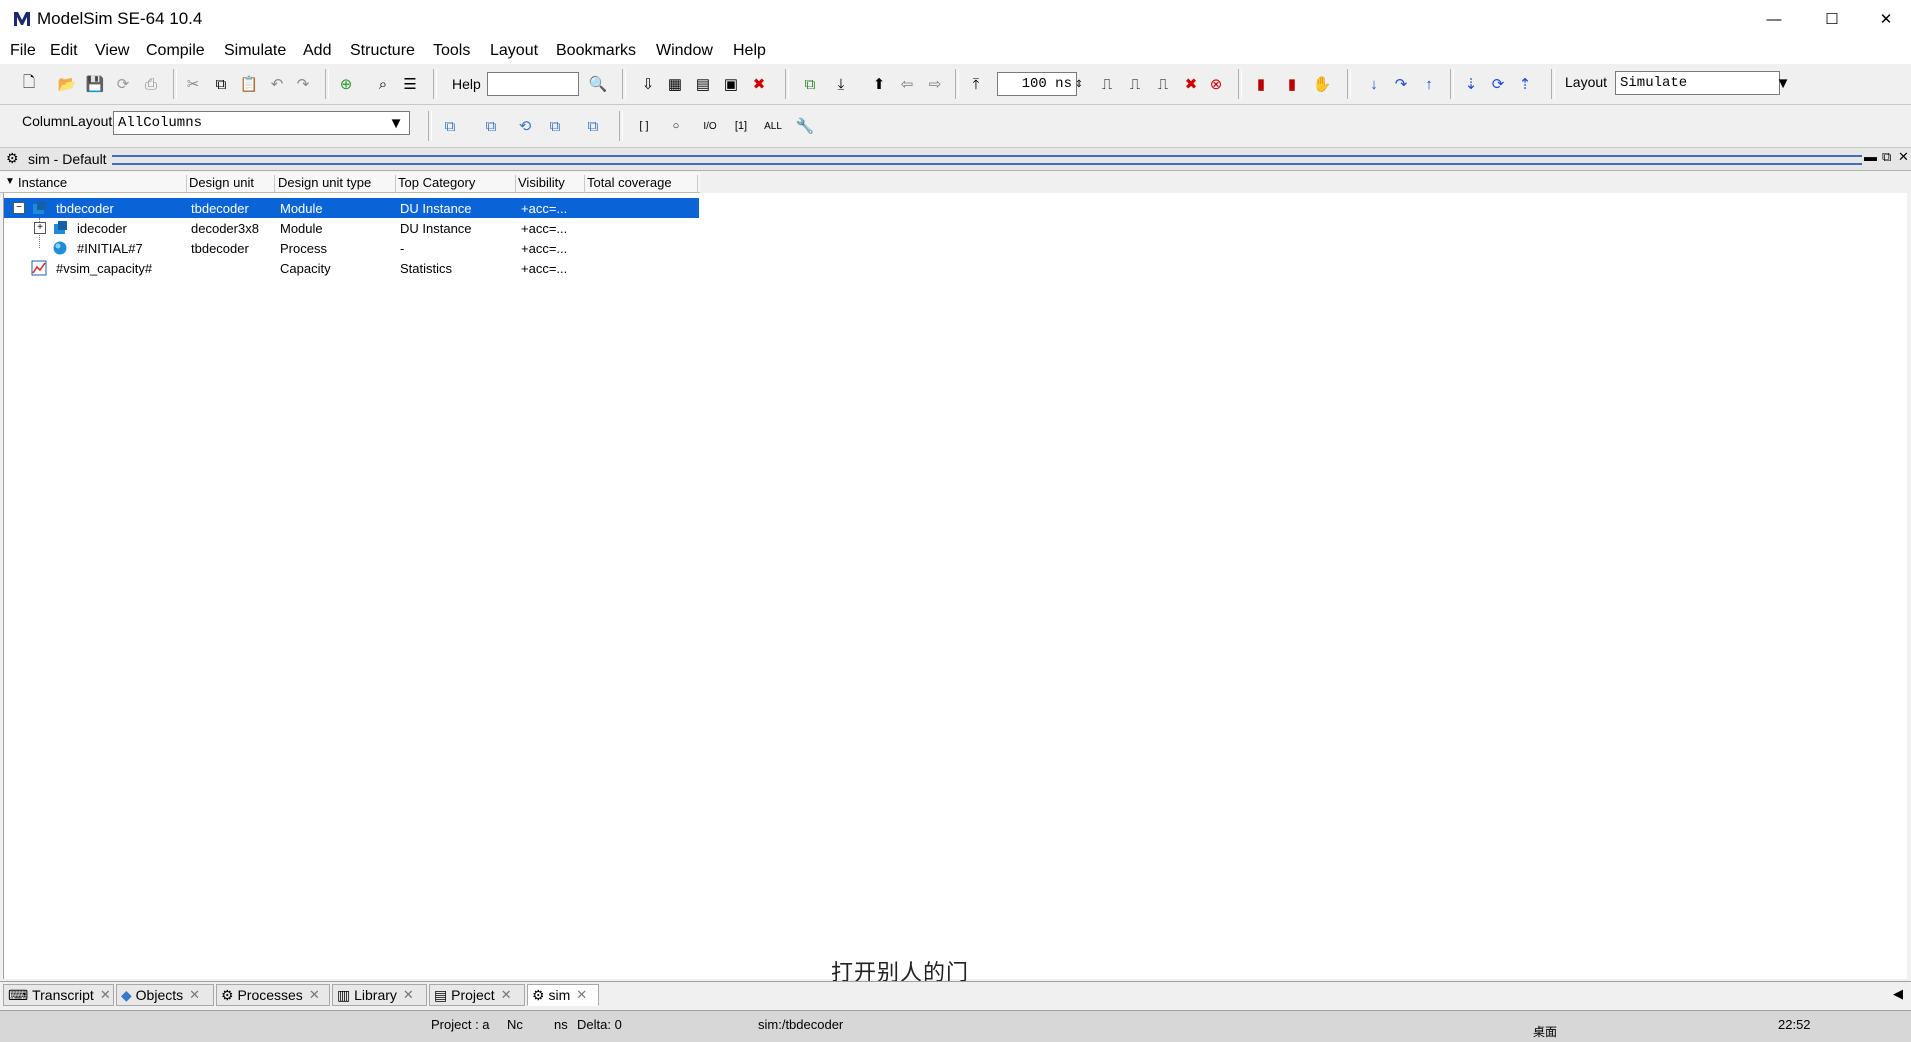 This screenshot has height=1042, width=1911. Describe the element at coordinates (273, 995) in the screenshot. I see `tab-processes: ⚙ Processes ✕` at that location.